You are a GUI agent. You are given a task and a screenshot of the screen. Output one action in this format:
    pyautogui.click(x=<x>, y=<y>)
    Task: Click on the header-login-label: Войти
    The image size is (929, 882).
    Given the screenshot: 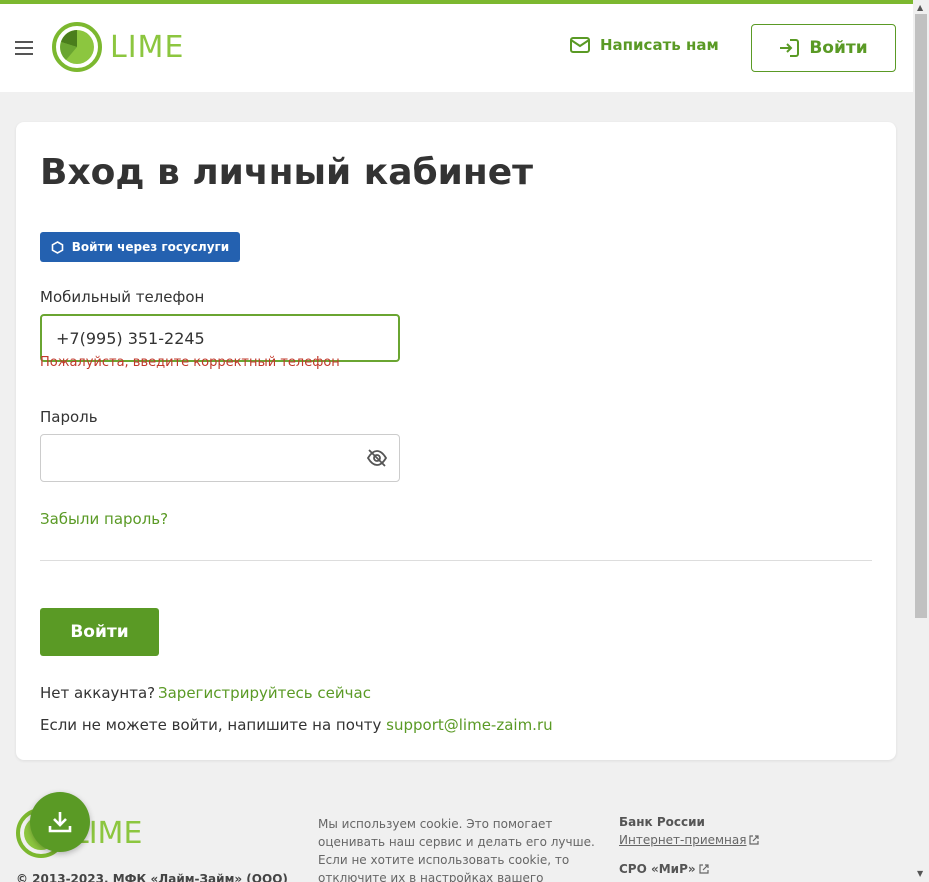 What is the action you would take?
    pyautogui.click(x=838, y=48)
    